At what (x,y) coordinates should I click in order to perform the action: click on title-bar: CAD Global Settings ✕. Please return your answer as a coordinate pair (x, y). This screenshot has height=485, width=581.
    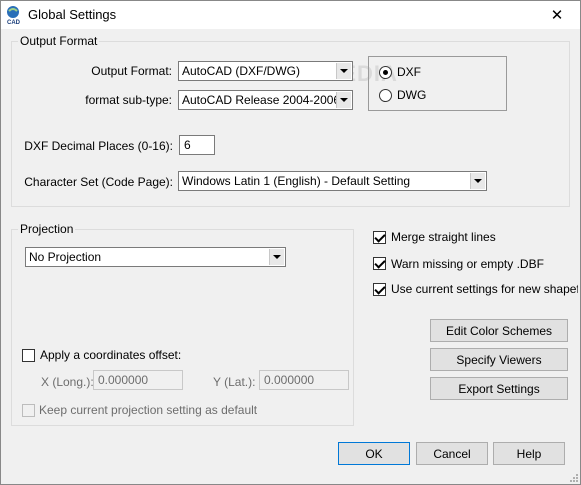
    Looking at the image, I should click on (290, 15).